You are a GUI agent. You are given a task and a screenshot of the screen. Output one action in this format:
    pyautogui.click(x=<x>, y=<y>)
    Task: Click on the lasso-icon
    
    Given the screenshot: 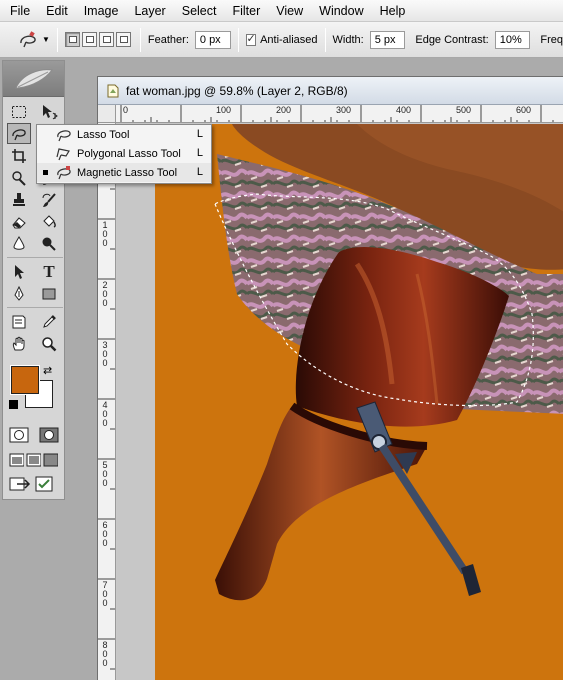 What is the action you would take?
    pyautogui.click(x=63, y=135)
    